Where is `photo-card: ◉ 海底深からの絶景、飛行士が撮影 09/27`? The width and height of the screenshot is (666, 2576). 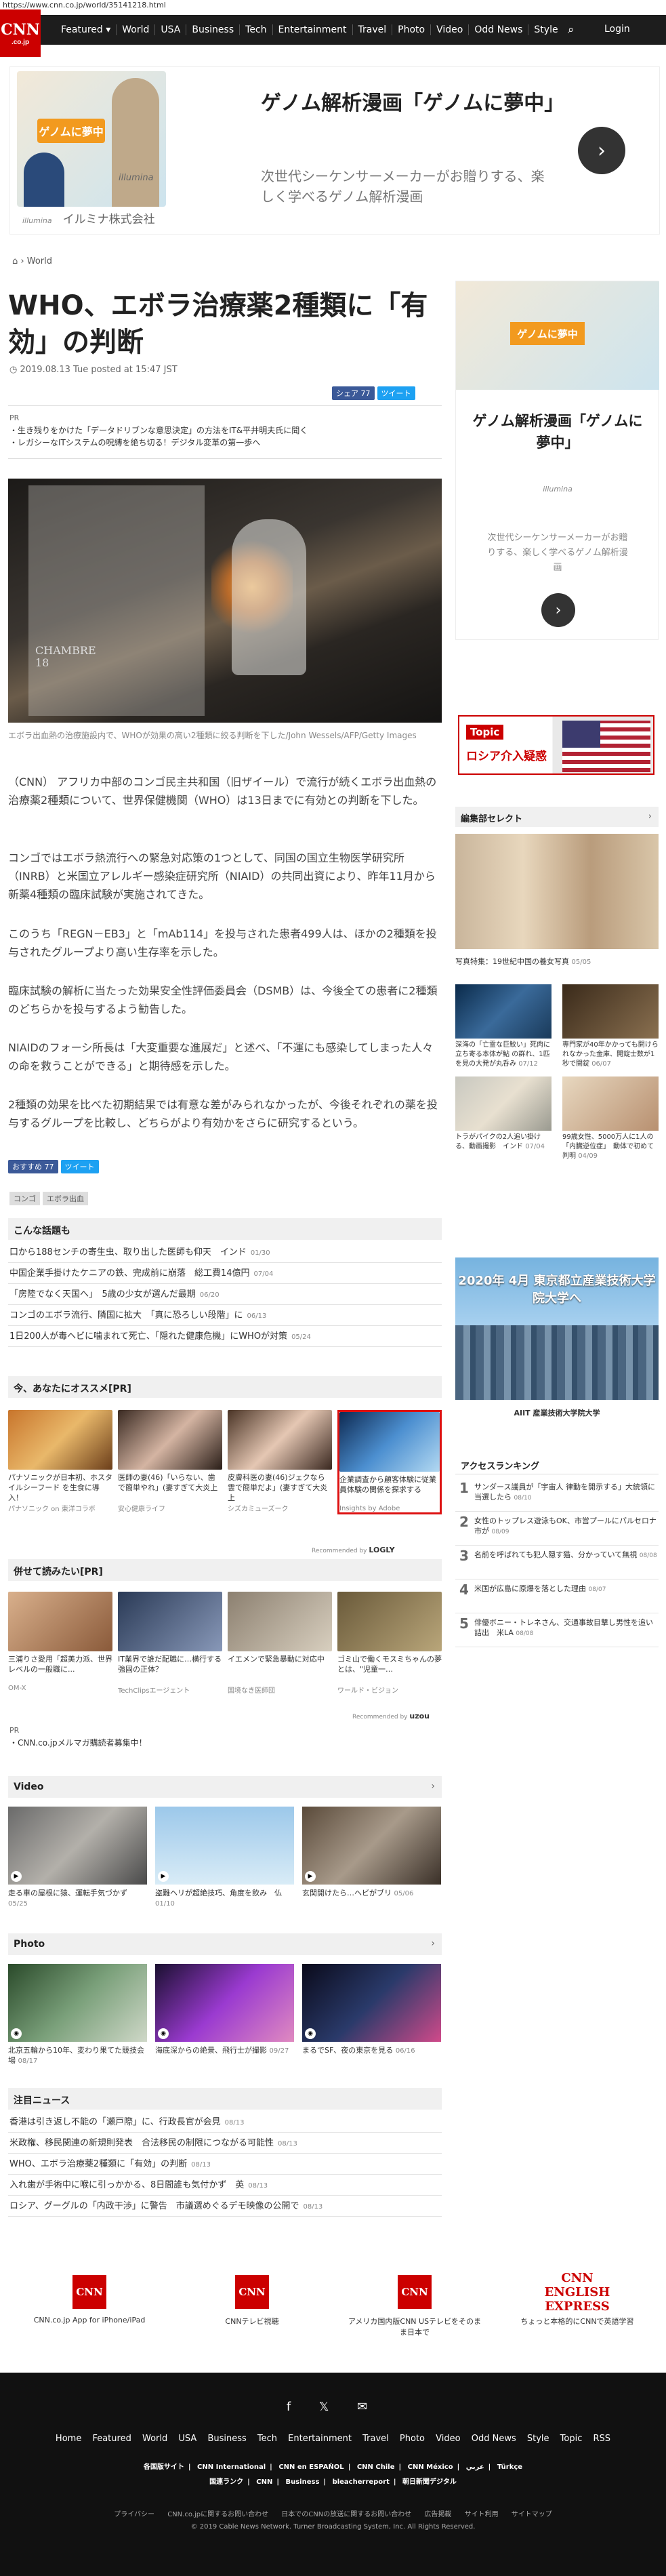
photo-card: ◉ 海底深からの絶景、飛行士が撮影 09/27 is located at coordinates (225, 2015).